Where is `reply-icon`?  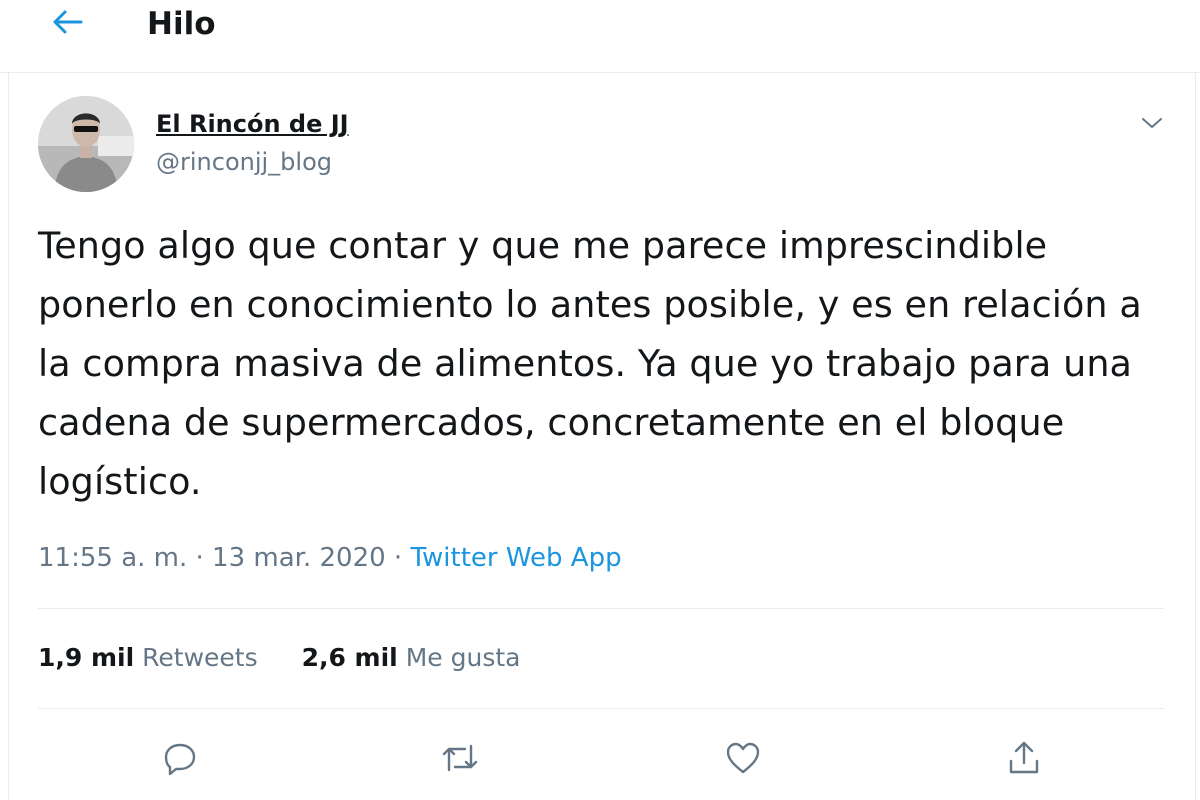 reply-icon is located at coordinates (180, 759).